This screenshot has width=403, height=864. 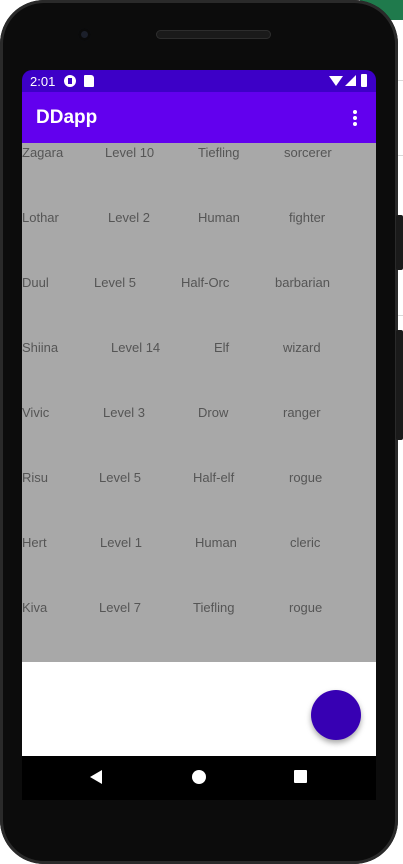 I want to click on power-button, so click(x=399, y=385).